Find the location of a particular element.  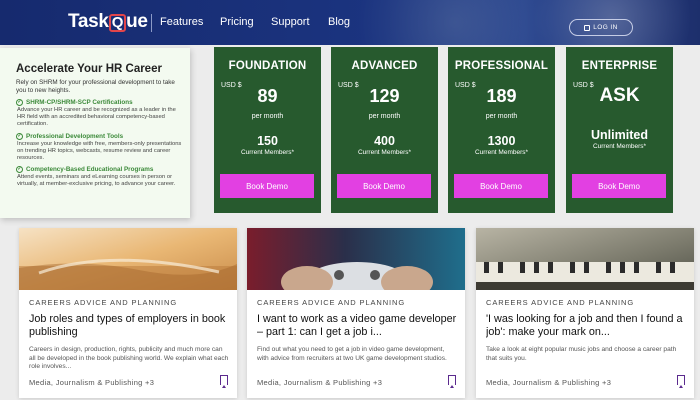

article-image-piano is located at coordinates (585, 259).